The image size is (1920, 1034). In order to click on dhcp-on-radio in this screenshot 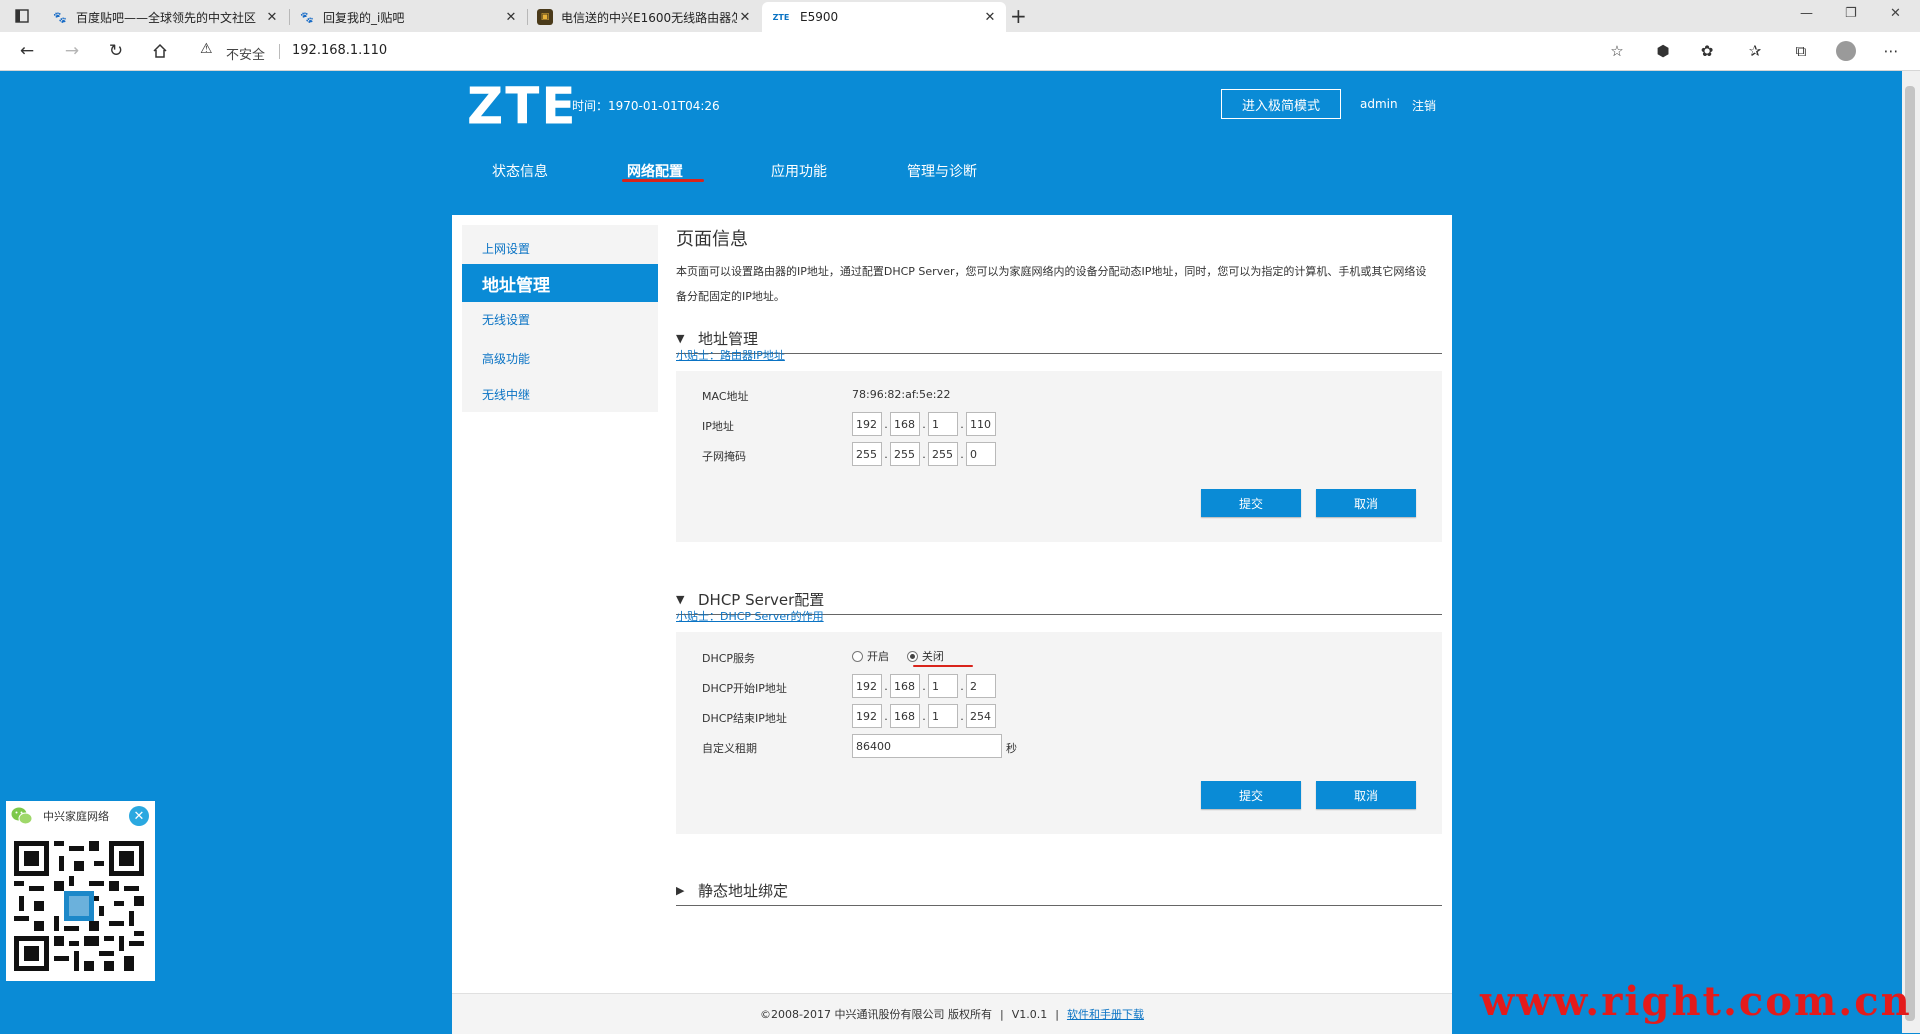, I will do `click(857, 656)`.